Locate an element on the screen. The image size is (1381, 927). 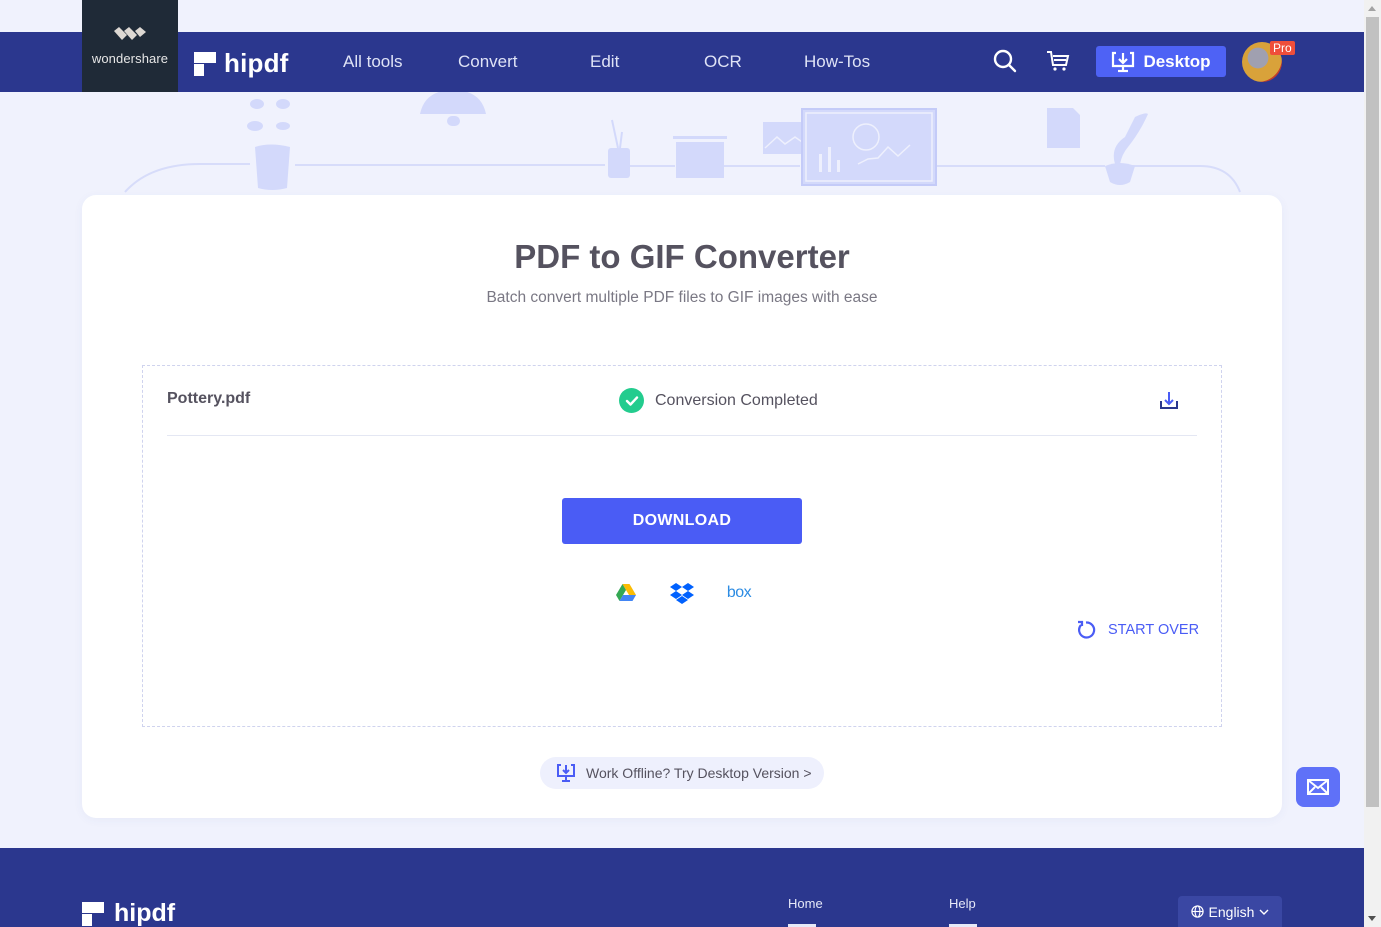
start-over-button: START OVER is located at coordinates (1137, 630).